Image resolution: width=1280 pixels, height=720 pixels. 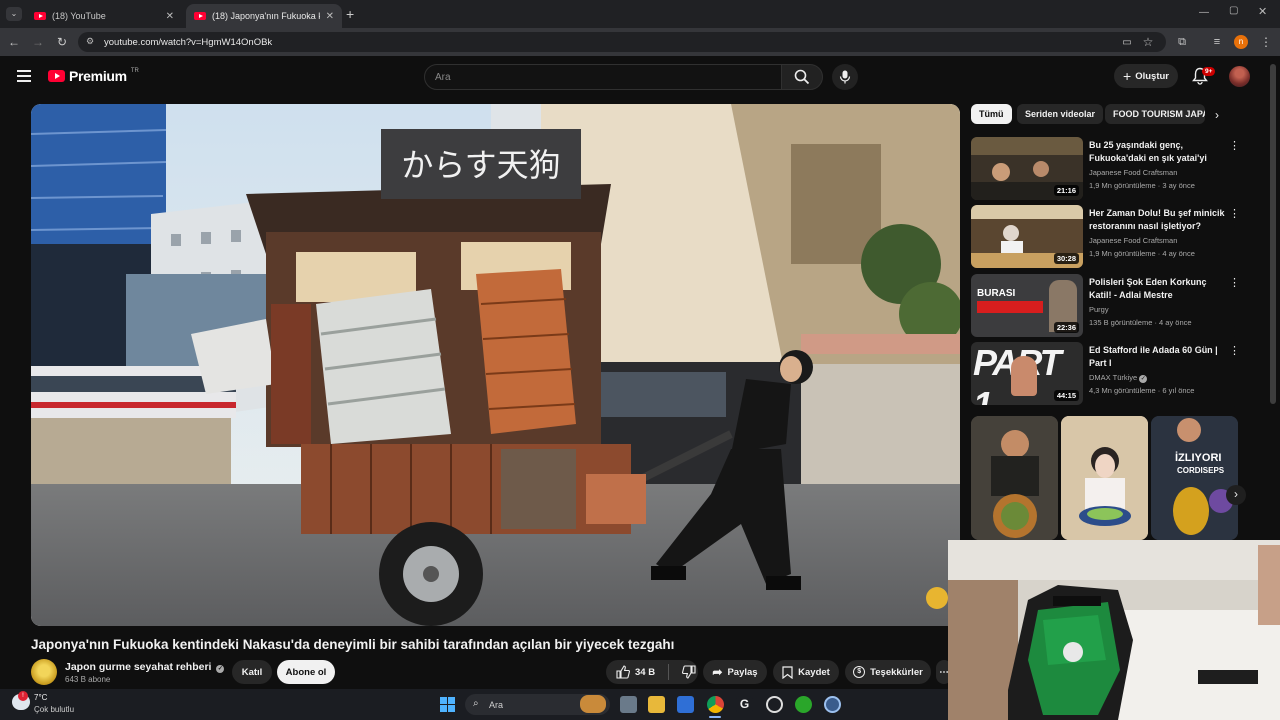 I want to click on window-close-icon: ✕, so click(x=1262, y=11).